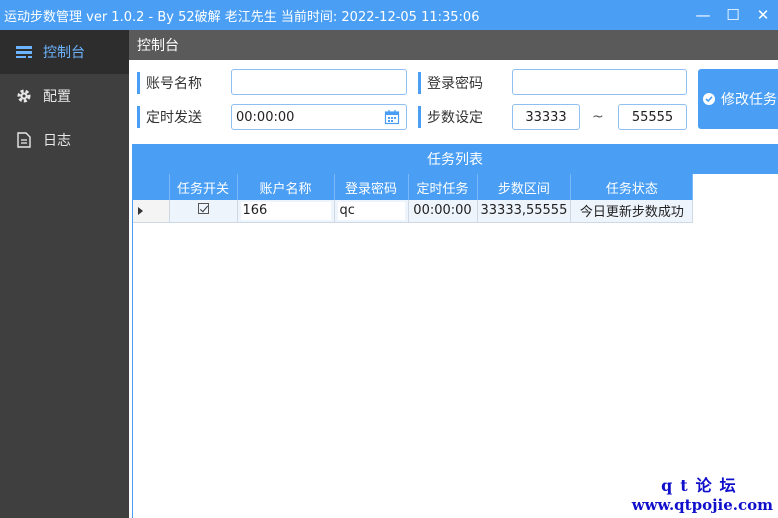 The height and width of the screenshot is (518, 778). I want to click on maximize-button: ☐, so click(733, 15).